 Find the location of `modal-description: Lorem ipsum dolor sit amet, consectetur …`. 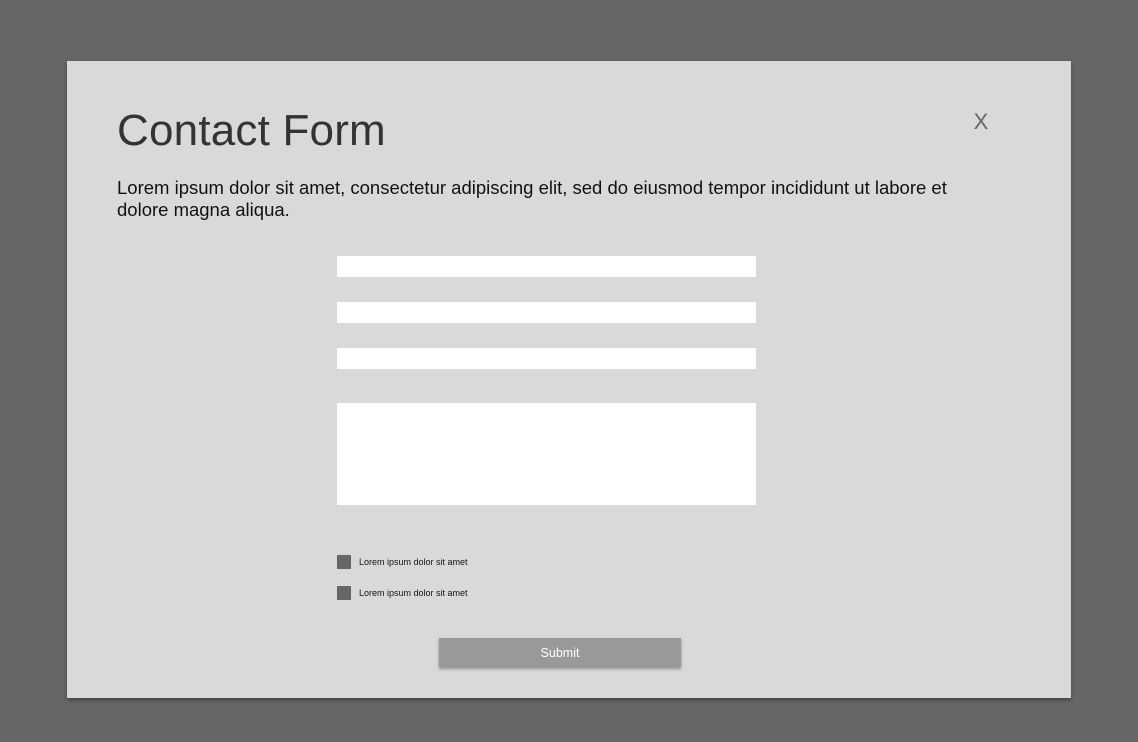

modal-description: Lorem ipsum dolor sit amet, consectetur … is located at coordinates (532, 198).